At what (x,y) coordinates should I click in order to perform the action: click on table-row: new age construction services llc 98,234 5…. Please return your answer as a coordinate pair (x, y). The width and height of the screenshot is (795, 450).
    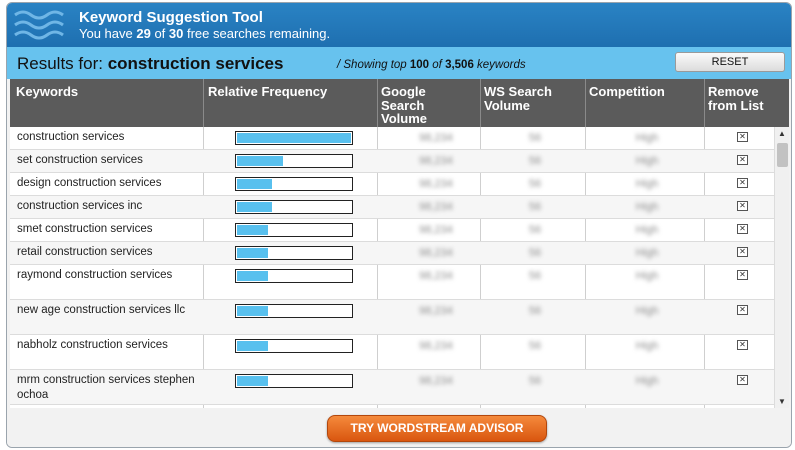
    Looking at the image, I should click on (392, 317).